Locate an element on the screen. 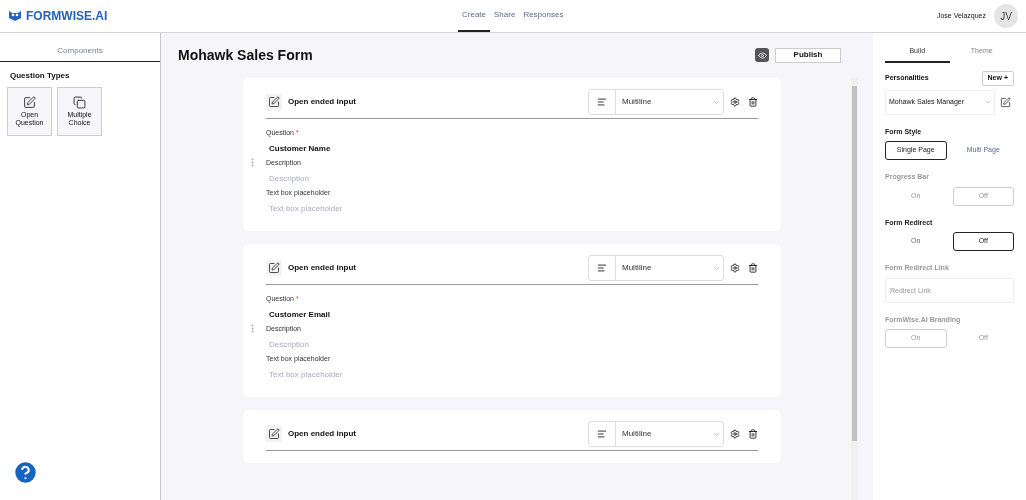 Image resolution: width=1026 pixels, height=500 pixels. section-title: Question Types is located at coordinates (40, 76).